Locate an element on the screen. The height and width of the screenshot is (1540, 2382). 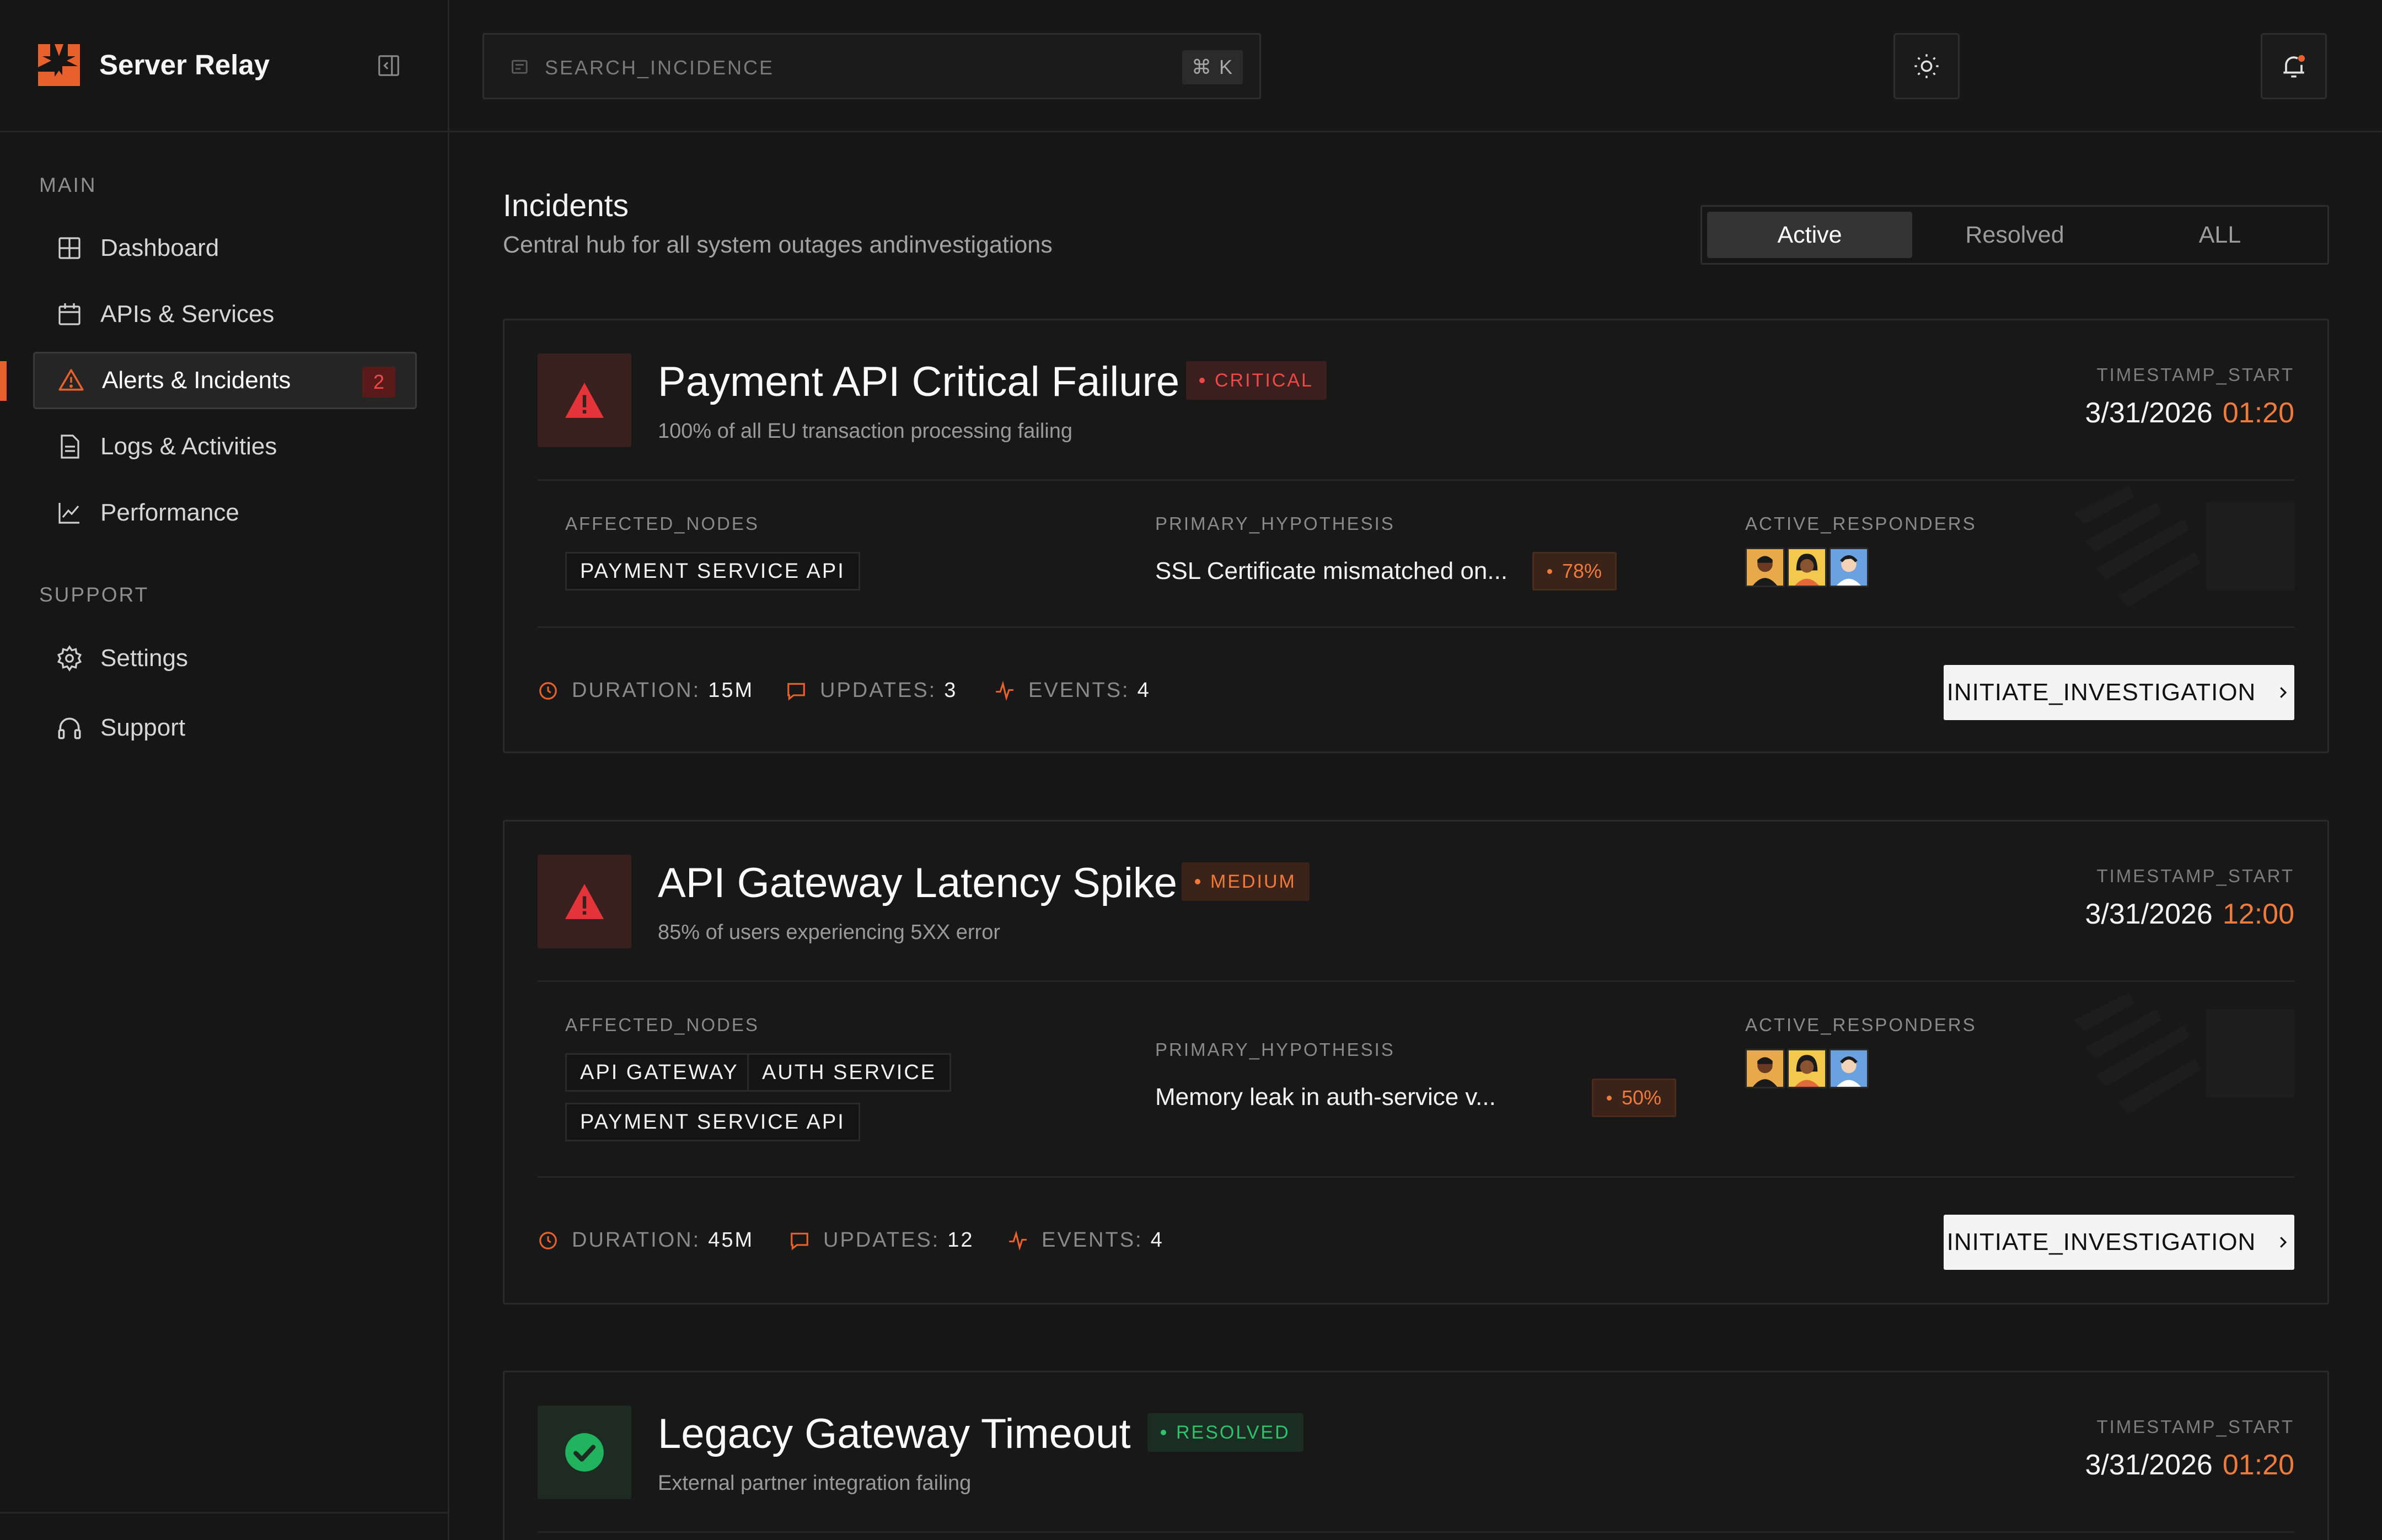
notifications-button is located at coordinates (2294, 66).